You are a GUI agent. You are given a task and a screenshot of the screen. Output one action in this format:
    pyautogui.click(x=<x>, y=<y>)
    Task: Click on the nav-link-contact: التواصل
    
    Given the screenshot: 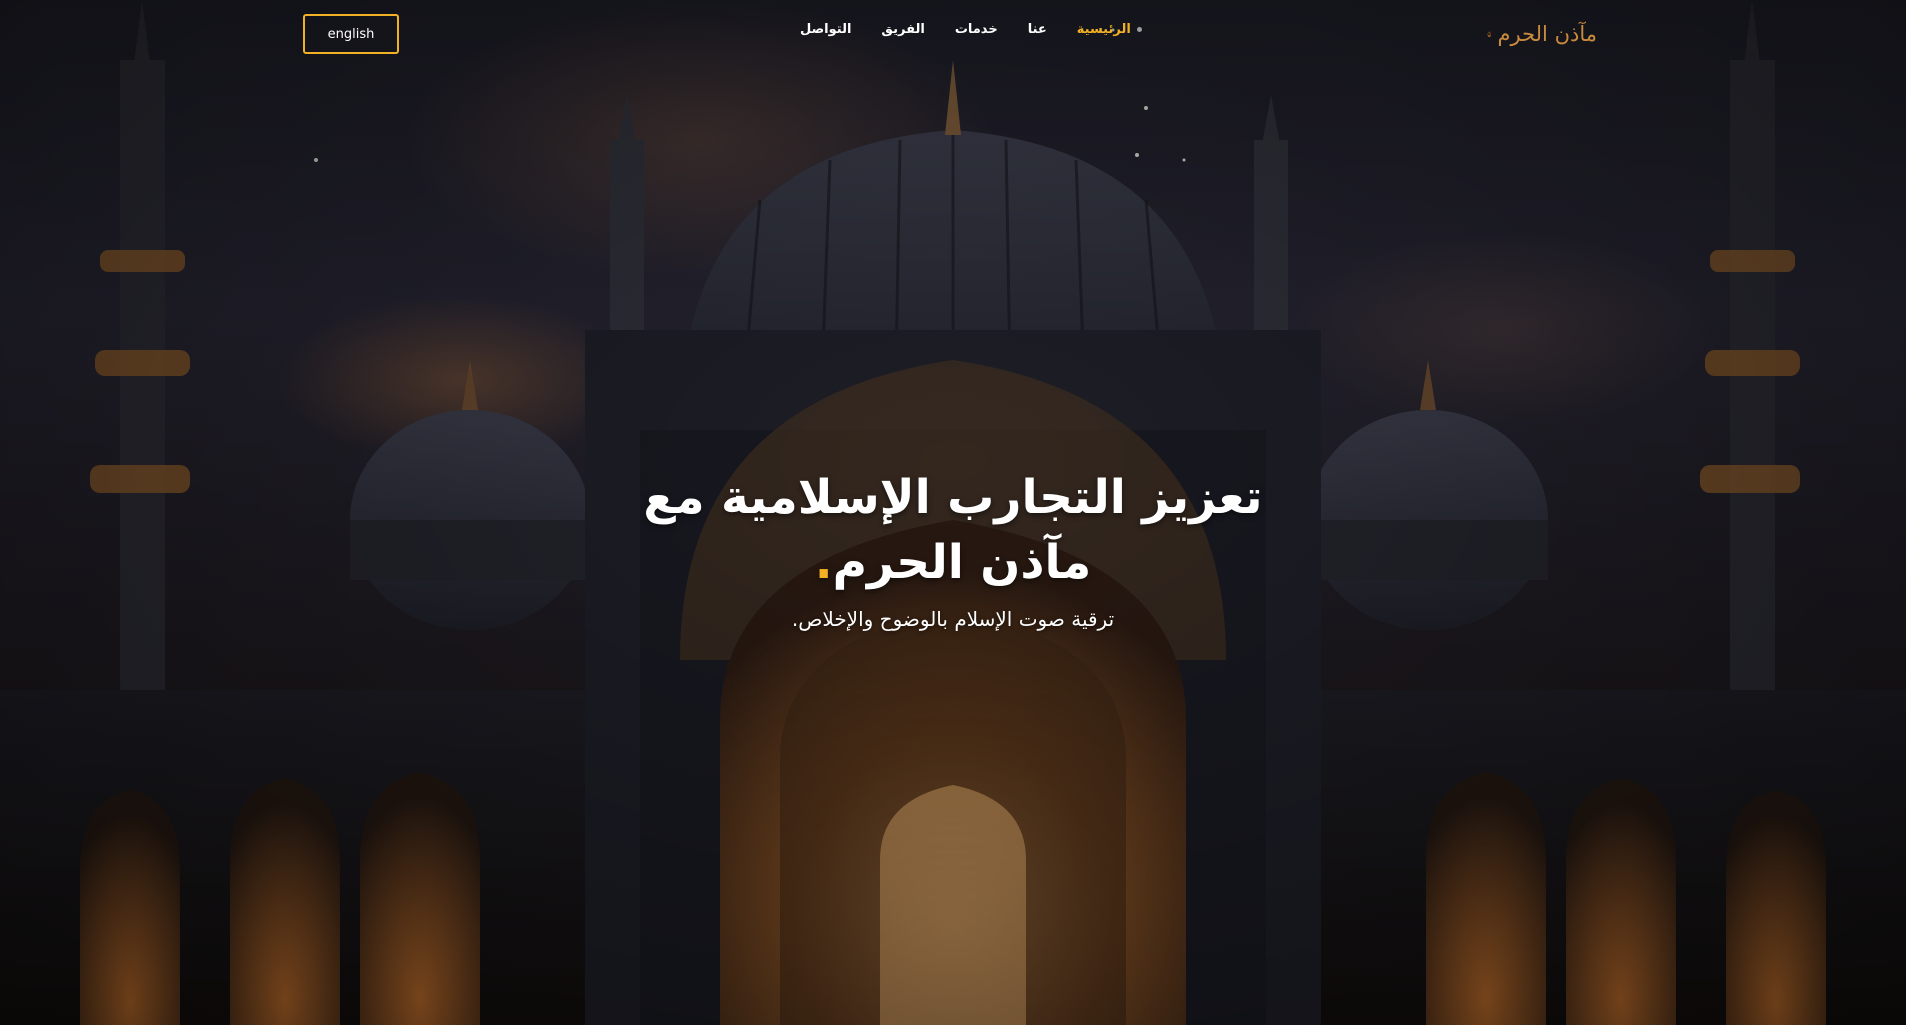 What is the action you would take?
    pyautogui.click(x=825, y=29)
    